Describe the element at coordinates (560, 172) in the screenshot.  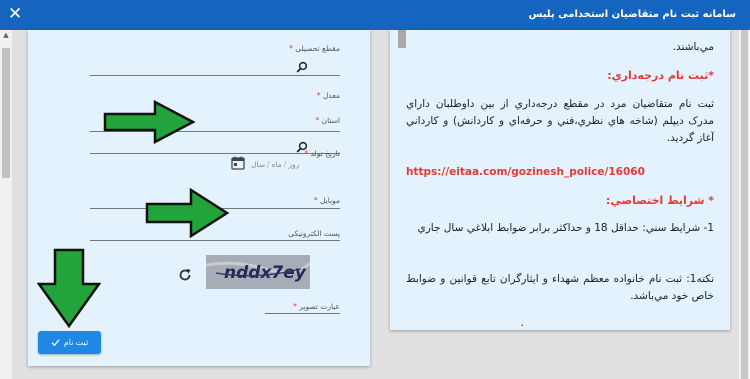
I see `telegram-link: https://eitaa.com/gozinesh_police/16060` at that location.